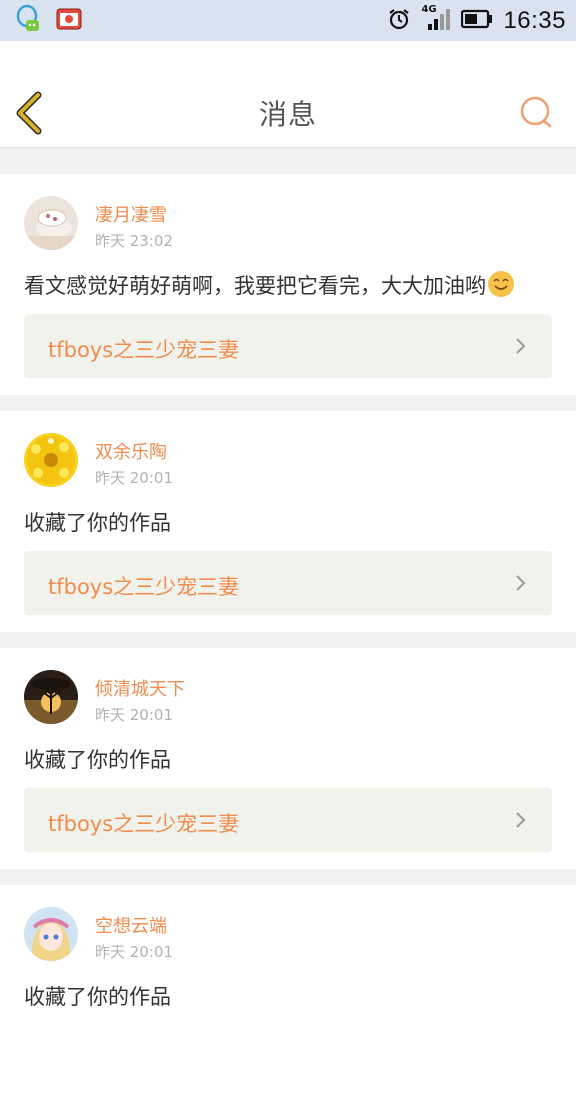 The image size is (576, 1106). I want to click on page-title: 消息, so click(287, 114).